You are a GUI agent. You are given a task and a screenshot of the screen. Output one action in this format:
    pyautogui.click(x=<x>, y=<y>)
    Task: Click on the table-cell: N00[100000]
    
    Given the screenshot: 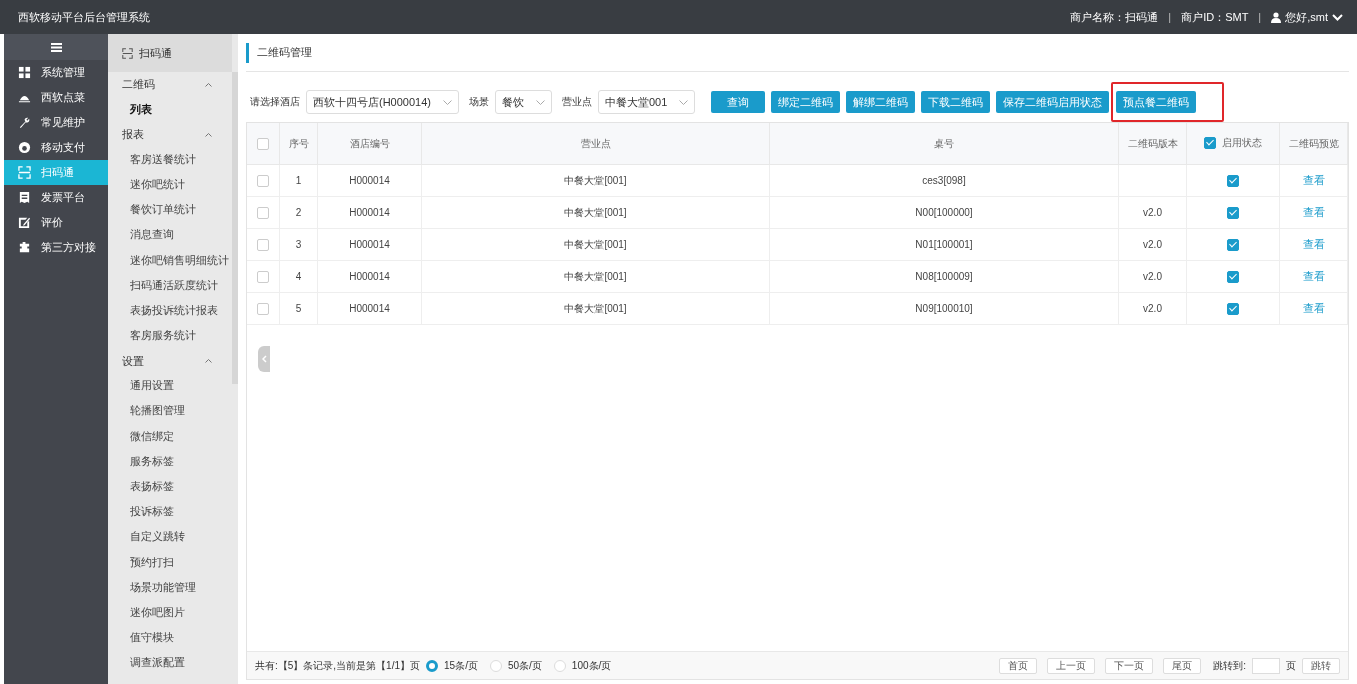 What is the action you would take?
    pyautogui.click(x=944, y=212)
    